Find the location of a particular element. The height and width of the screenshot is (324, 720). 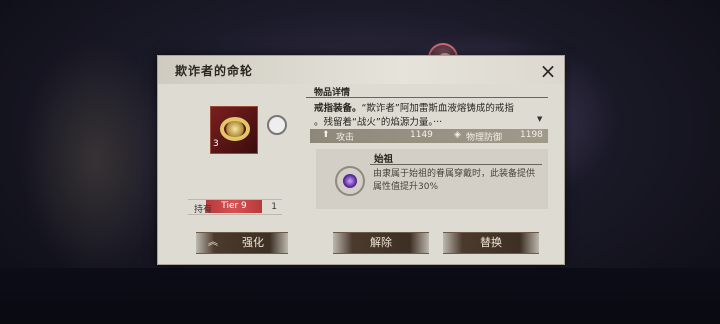

skill-name: 始祖 is located at coordinates (384, 159).